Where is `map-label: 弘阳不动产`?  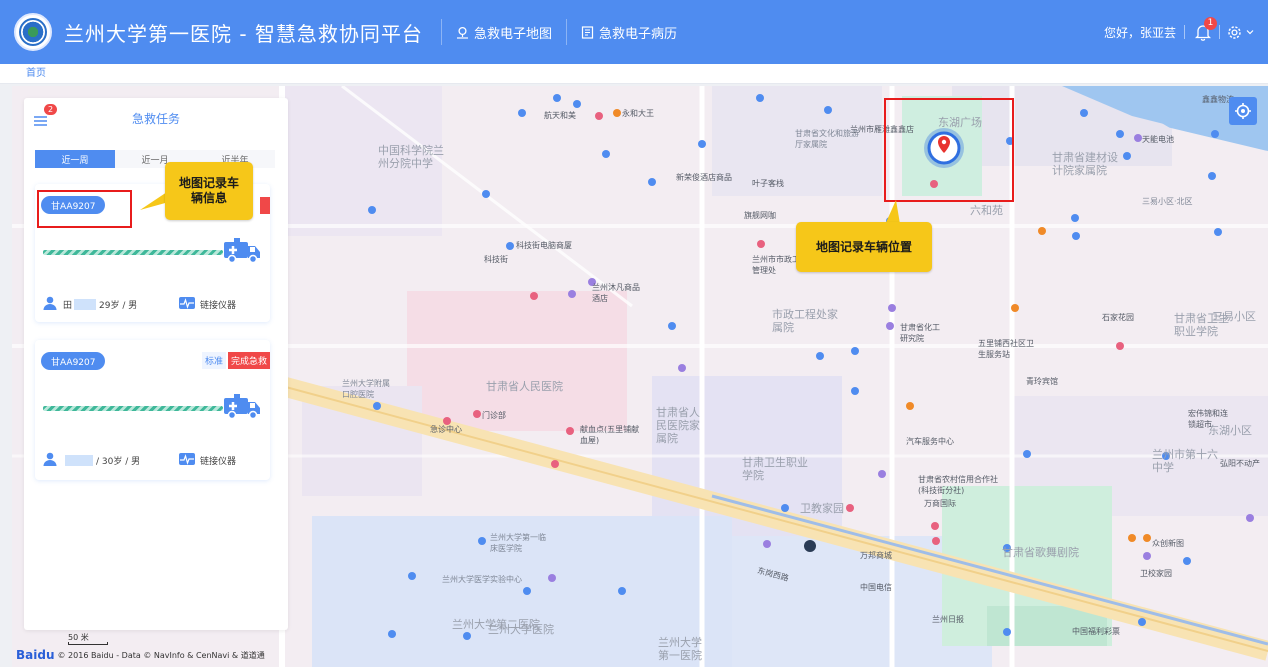
map-label: 弘阳不动产 is located at coordinates (1240, 463).